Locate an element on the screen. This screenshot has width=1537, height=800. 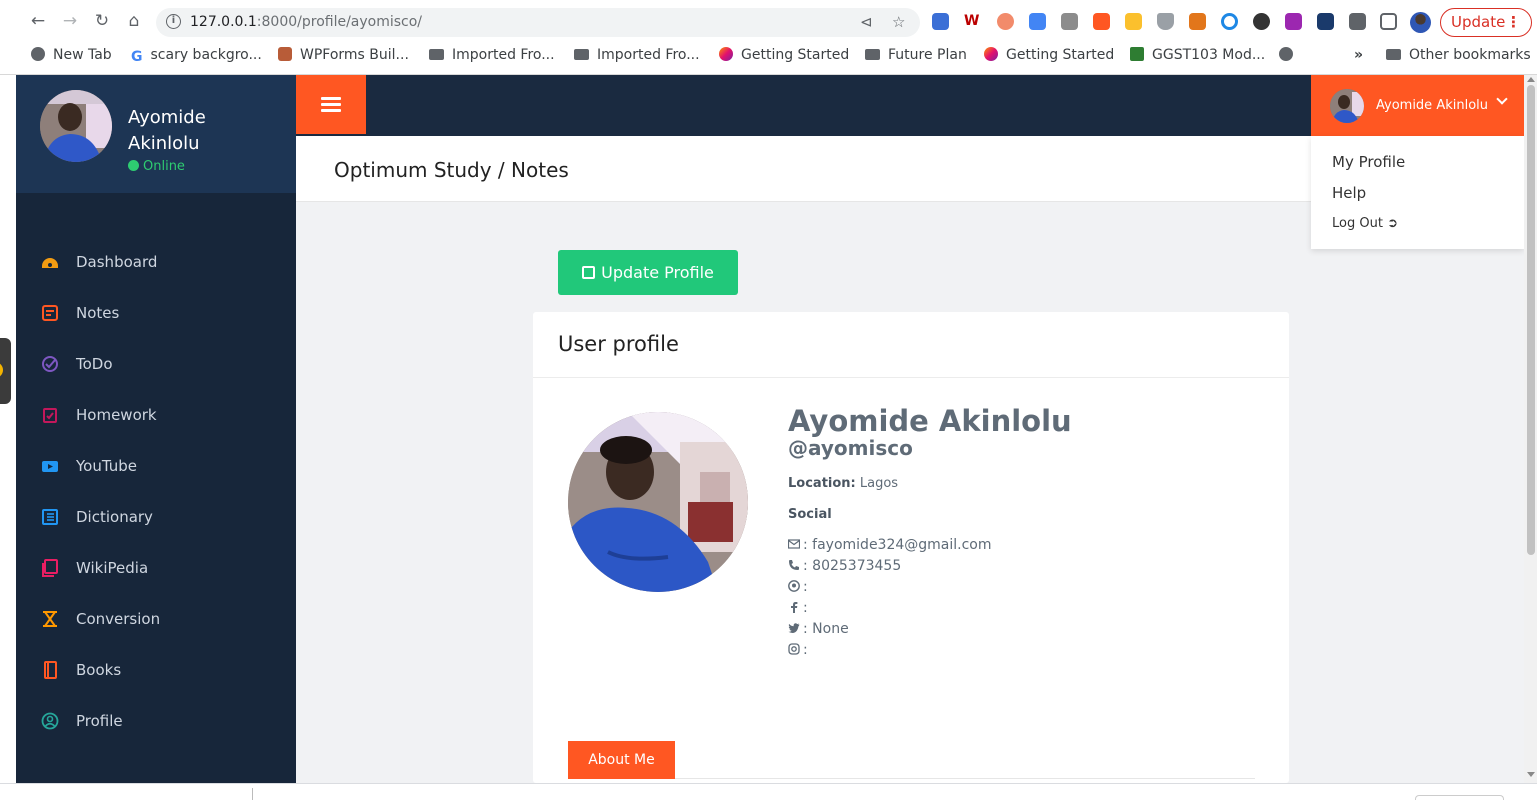
browser-update-button: Update ⋮ is located at coordinates (1486, 22).